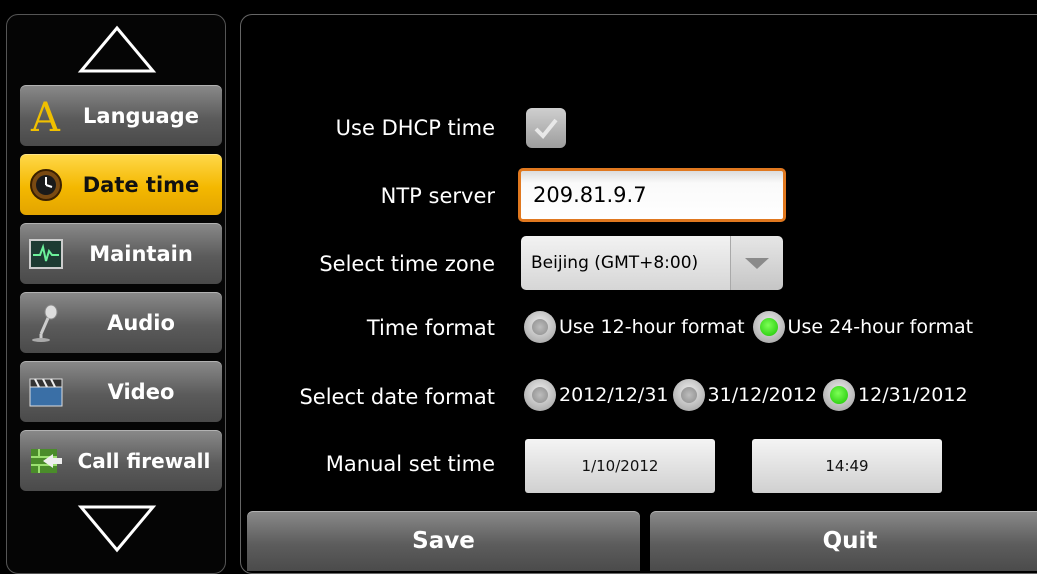 The width and height of the screenshot is (1037, 574). What do you see at coordinates (847, 466) in the screenshot?
I see `manual-time-button: 14:49` at bounding box center [847, 466].